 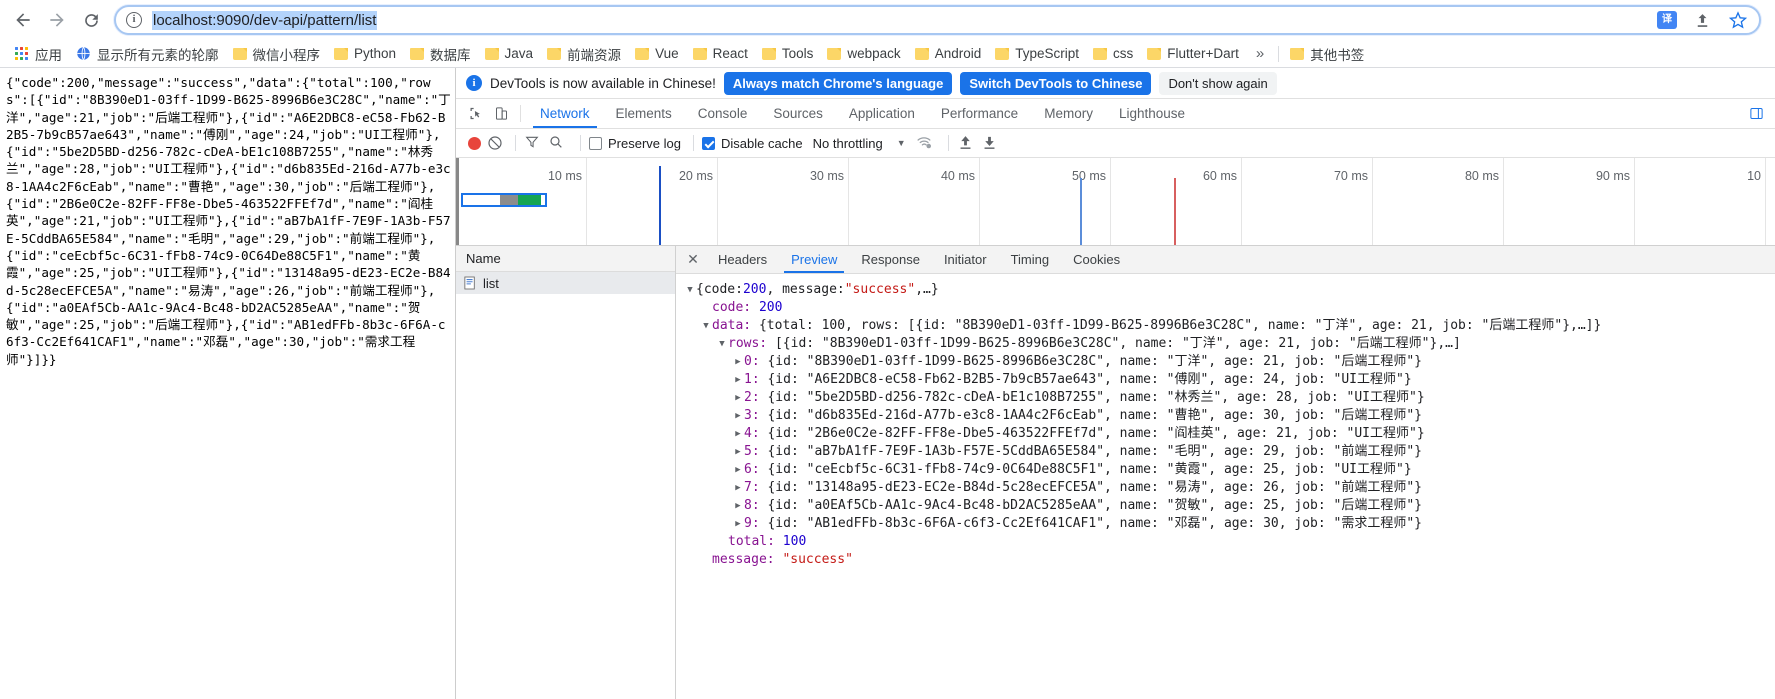 I want to click on tab-preview: Preview, so click(x=814, y=259).